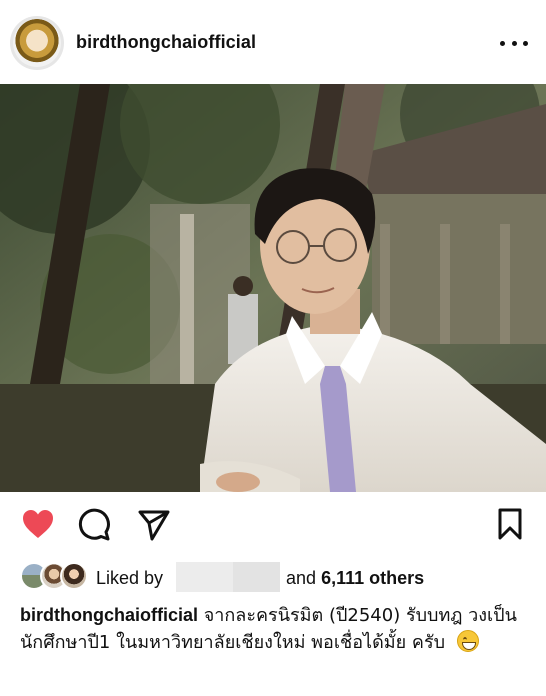 The image size is (546, 696). I want to click on likes-count: and 6,111 others, so click(355, 578).